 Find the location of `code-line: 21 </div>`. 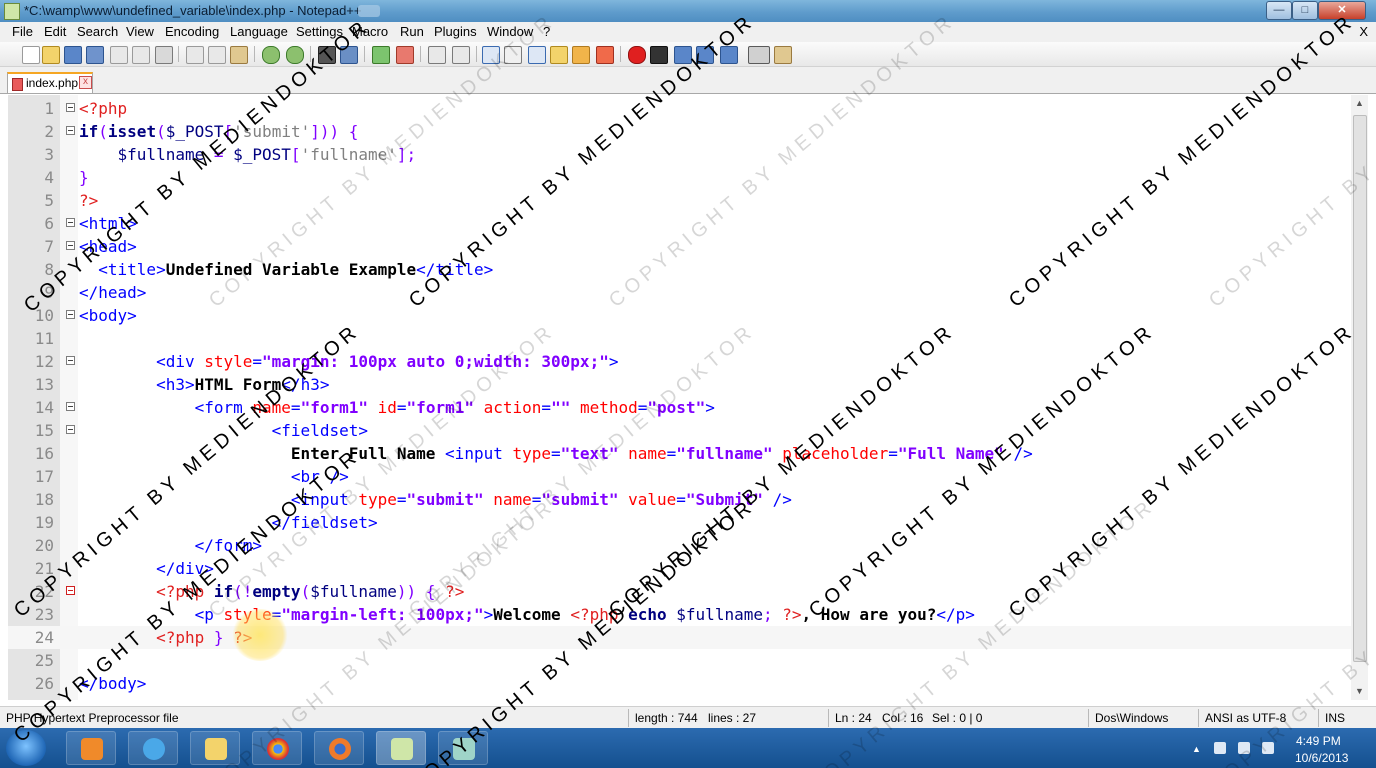

code-line: 21 </div> is located at coordinates (679, 568).